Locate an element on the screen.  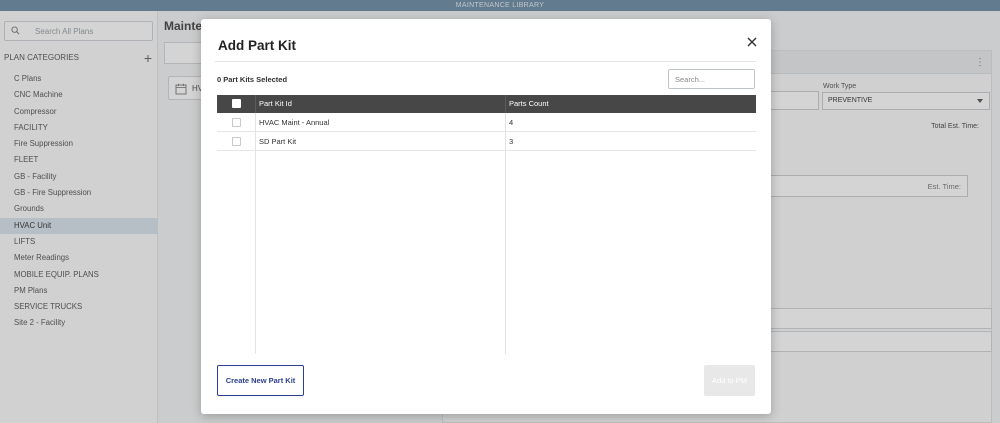
selected-count: 0 Part Kits Selected is located at coordinates (252, 79).